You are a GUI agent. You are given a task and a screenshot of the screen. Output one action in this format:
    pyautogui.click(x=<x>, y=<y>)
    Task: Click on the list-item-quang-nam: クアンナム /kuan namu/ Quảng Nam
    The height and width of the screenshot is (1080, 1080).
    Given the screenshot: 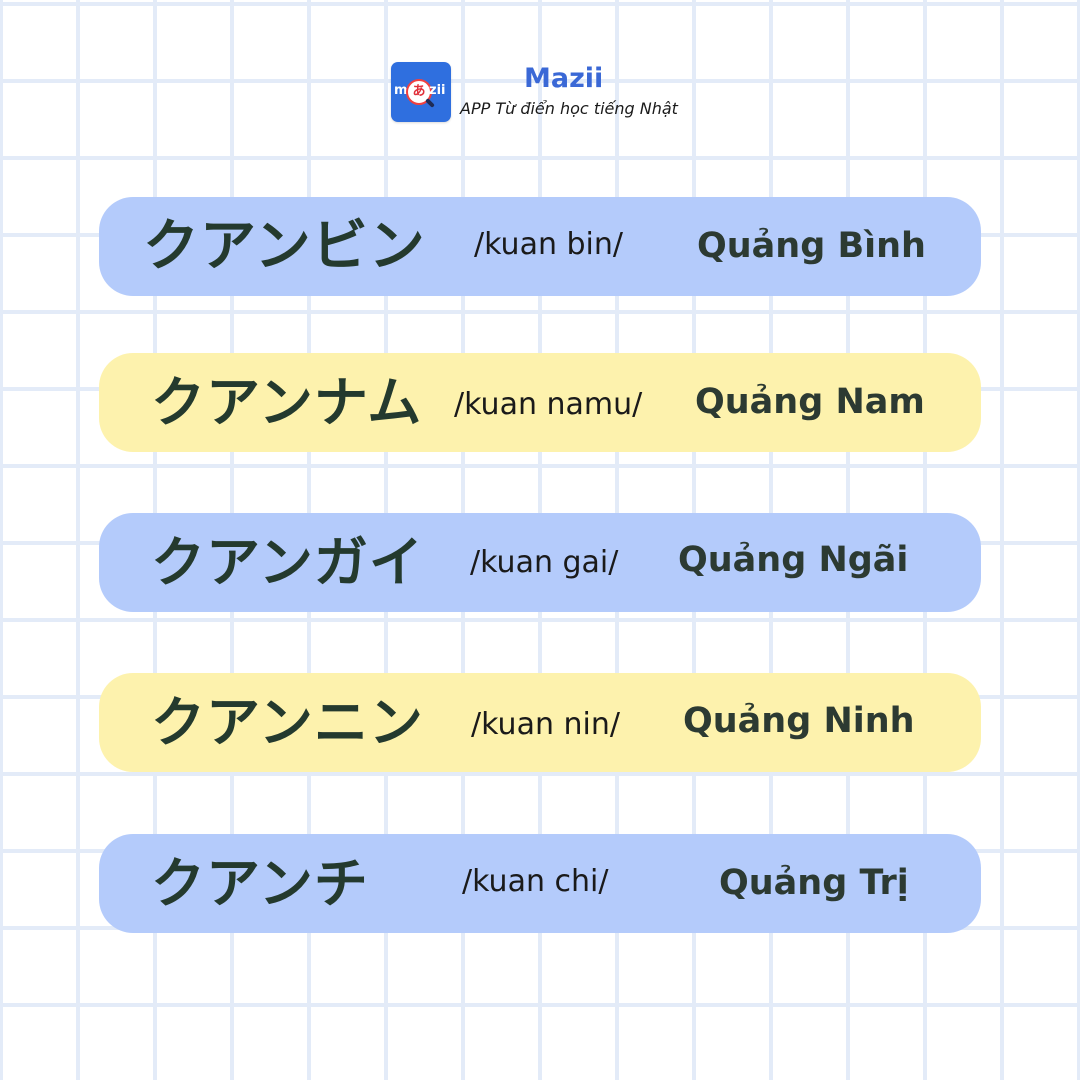 What is the action you would take?
    pyautogui.click(x=540, y=402)
    